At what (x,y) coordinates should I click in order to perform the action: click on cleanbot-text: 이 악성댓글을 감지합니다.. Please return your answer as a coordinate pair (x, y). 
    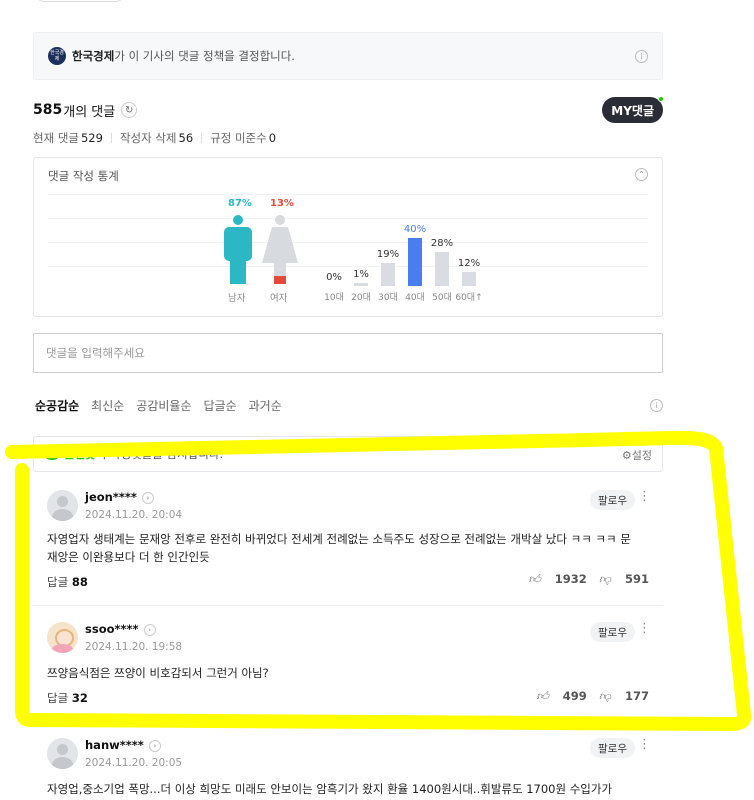
    Looking at the image, I should click on (159, 454).